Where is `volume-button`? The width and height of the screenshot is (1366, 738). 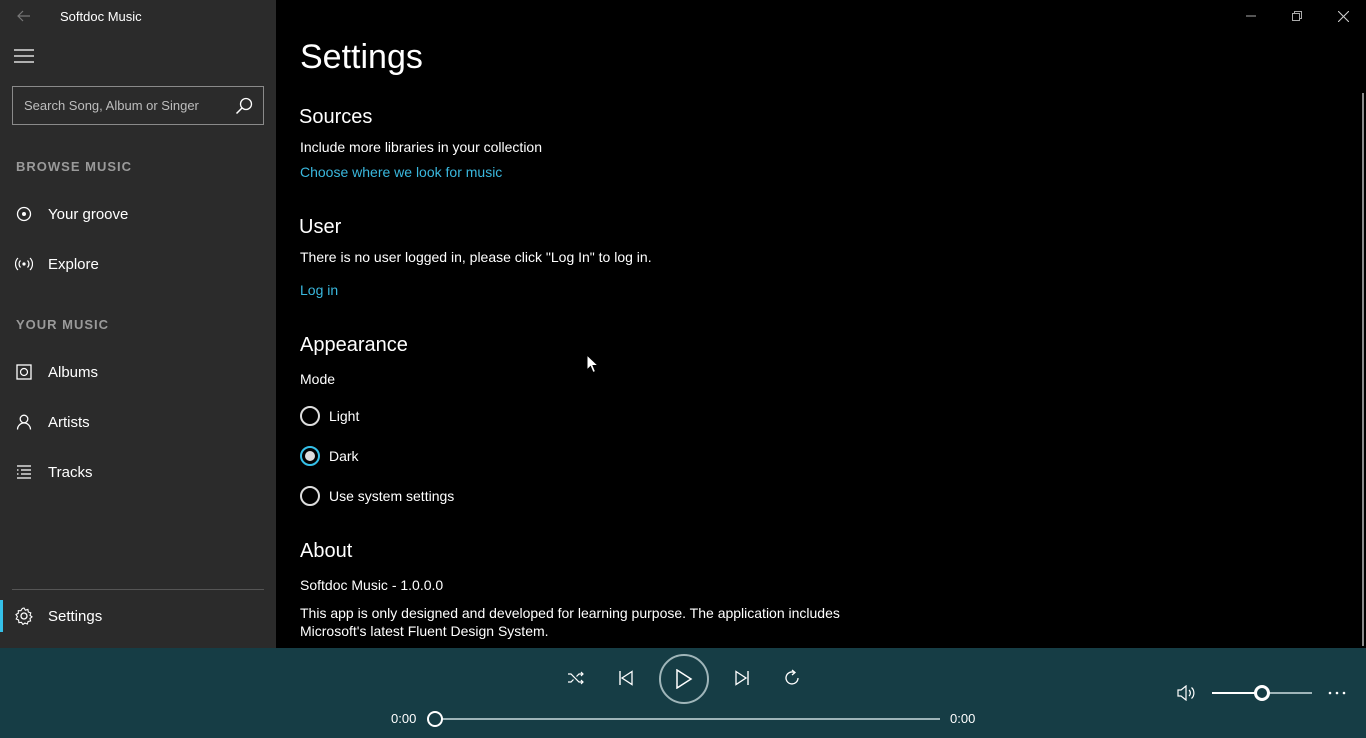 volume-button is located at coordinates (1187, 693).